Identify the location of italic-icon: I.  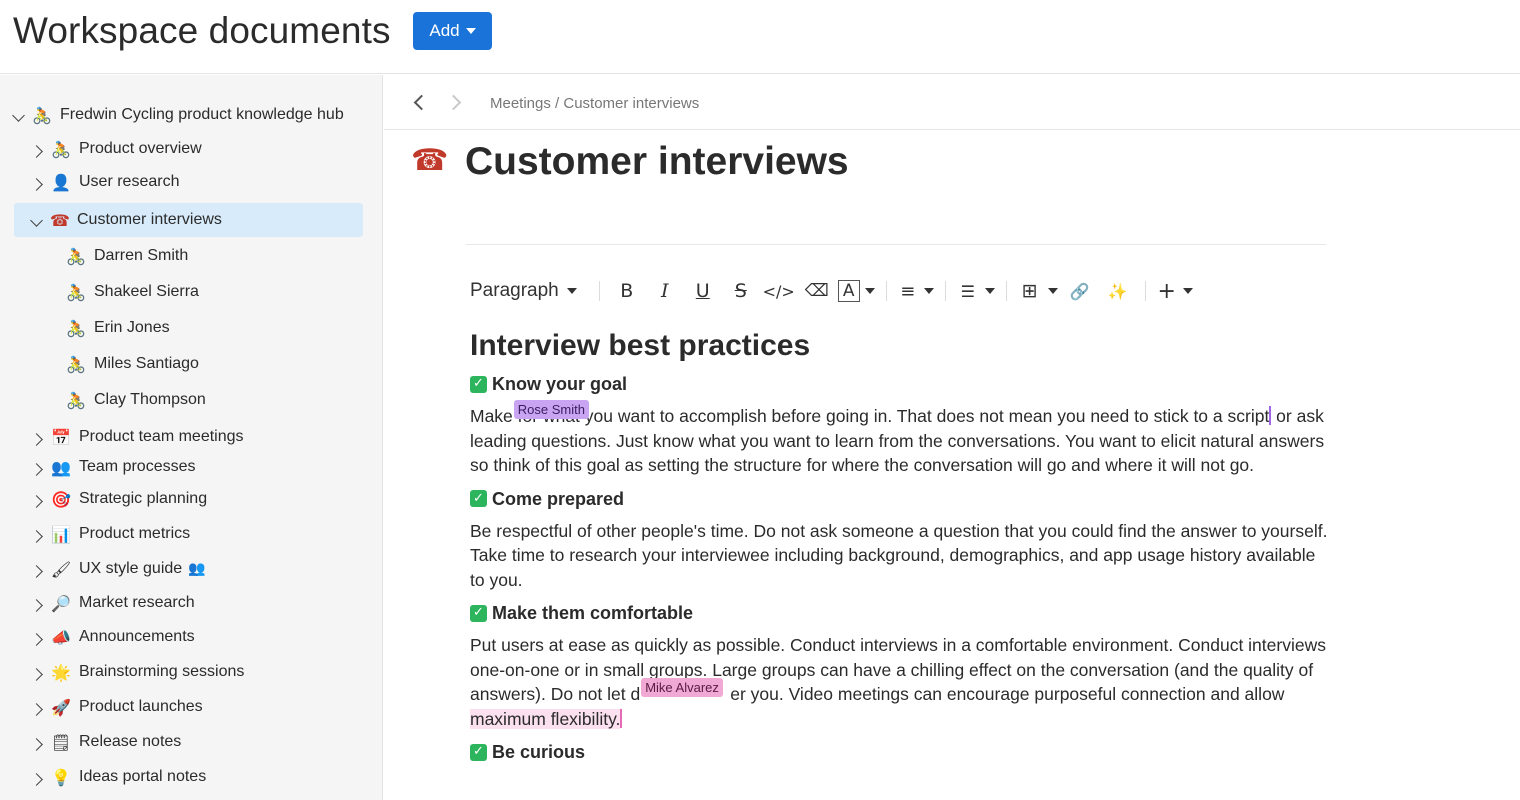
(665, 291).